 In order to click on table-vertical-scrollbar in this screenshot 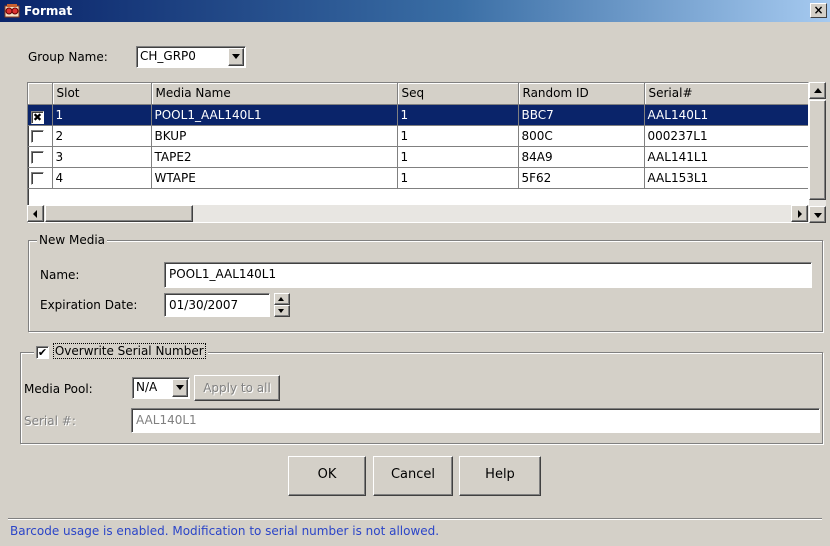, I will do `click(817, 152)`.